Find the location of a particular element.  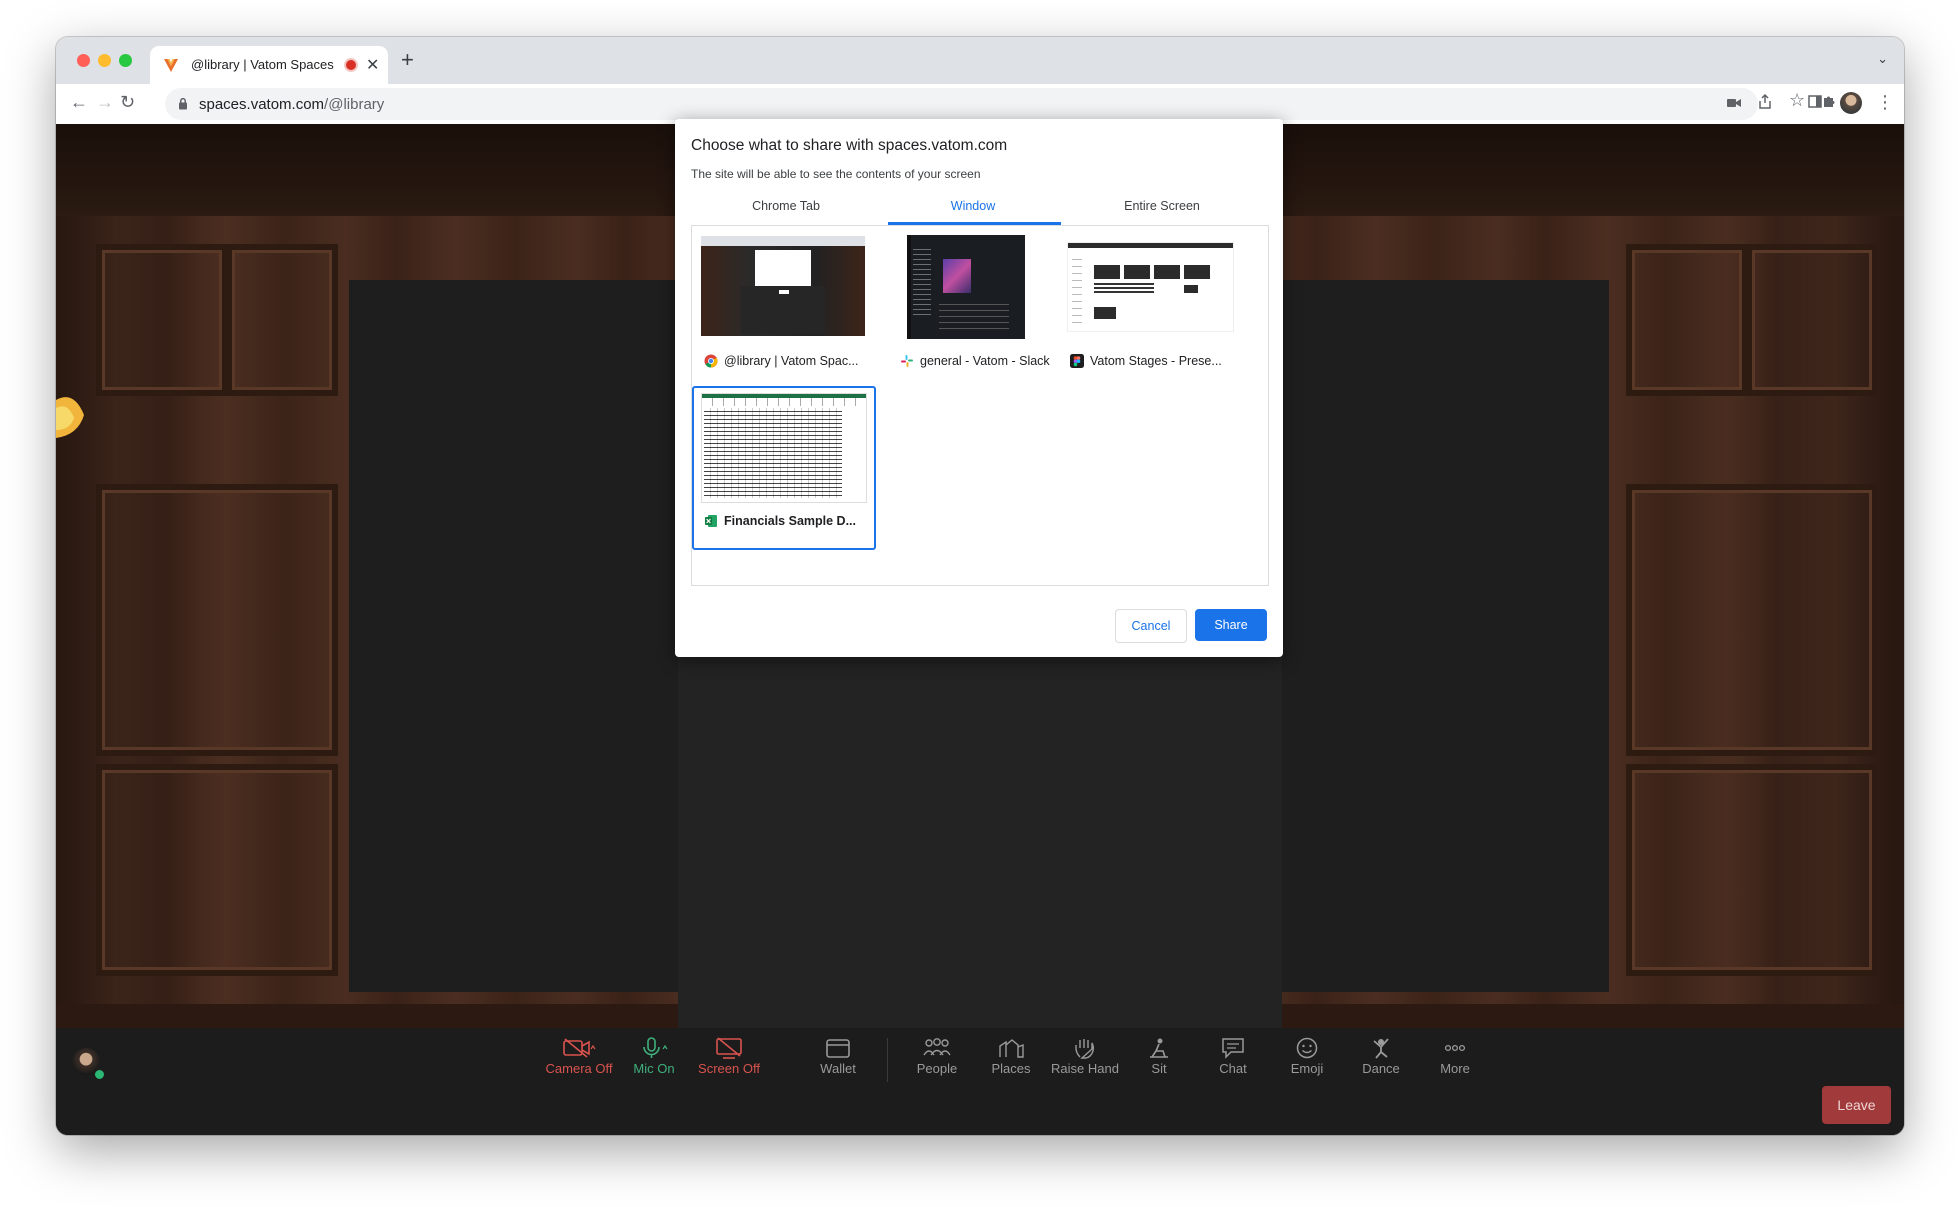

people-button: People is located at coordinates (937, 1056).